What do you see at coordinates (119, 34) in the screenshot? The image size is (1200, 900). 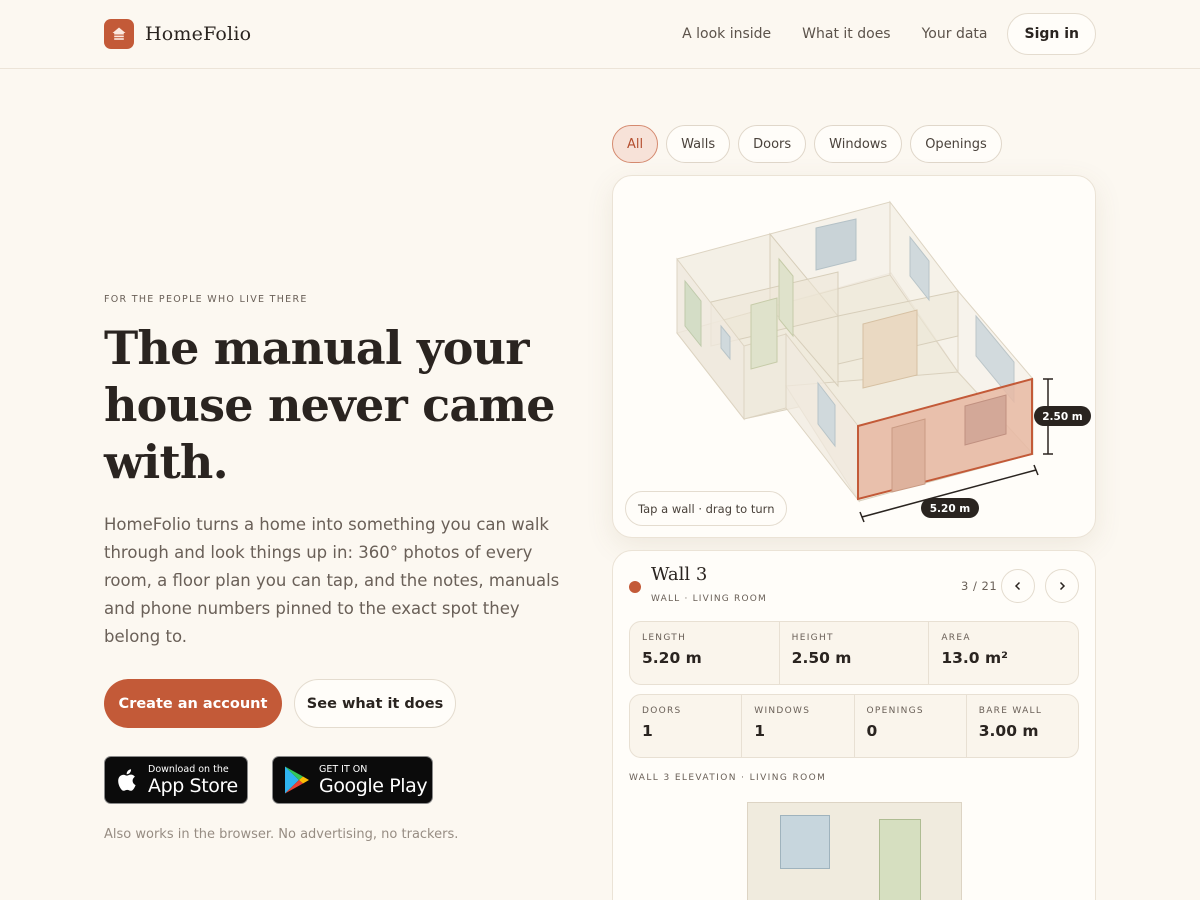 I see `house-icon` at bounding box center [119, 34].